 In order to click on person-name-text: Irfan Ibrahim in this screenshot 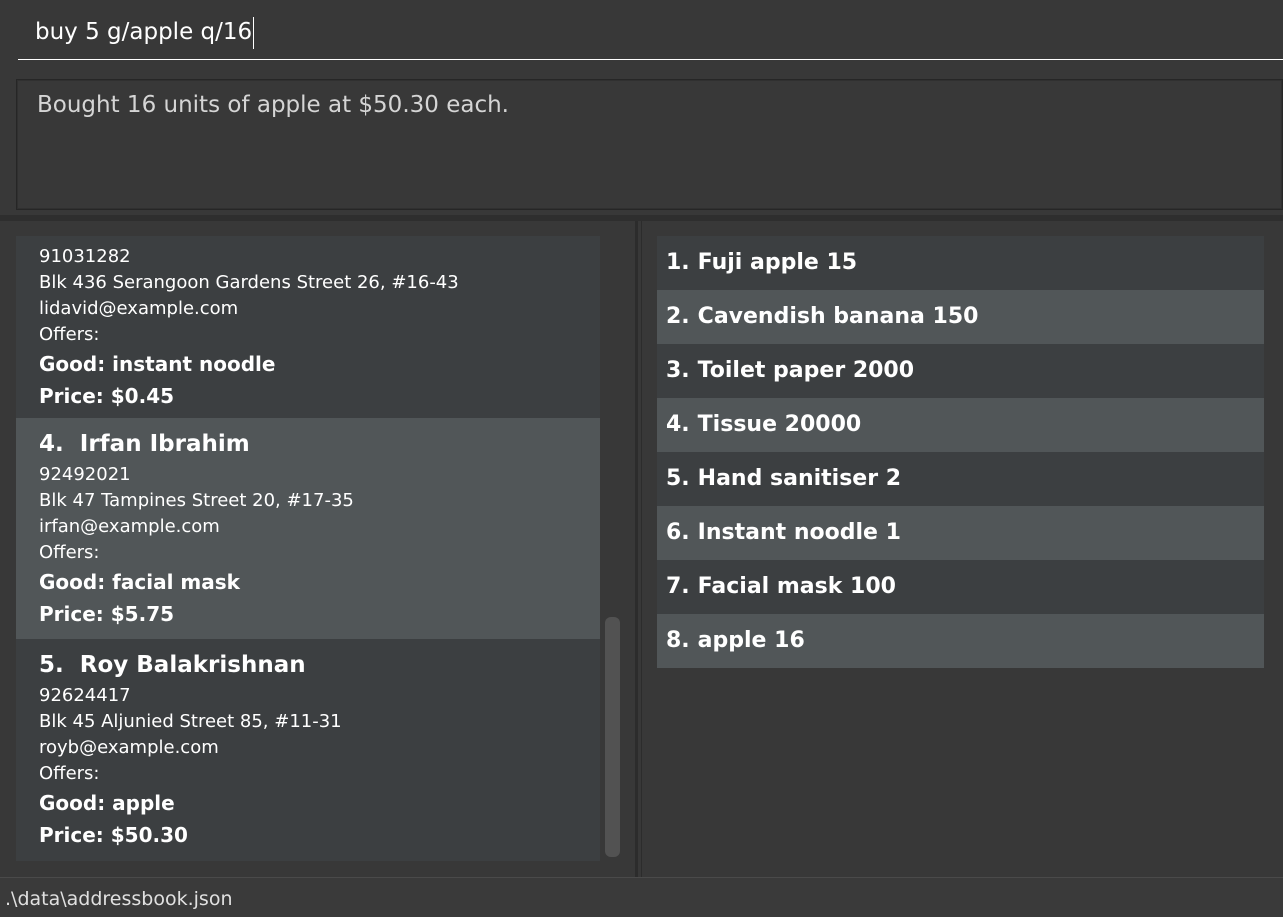, I will do `click(164, 444)`.